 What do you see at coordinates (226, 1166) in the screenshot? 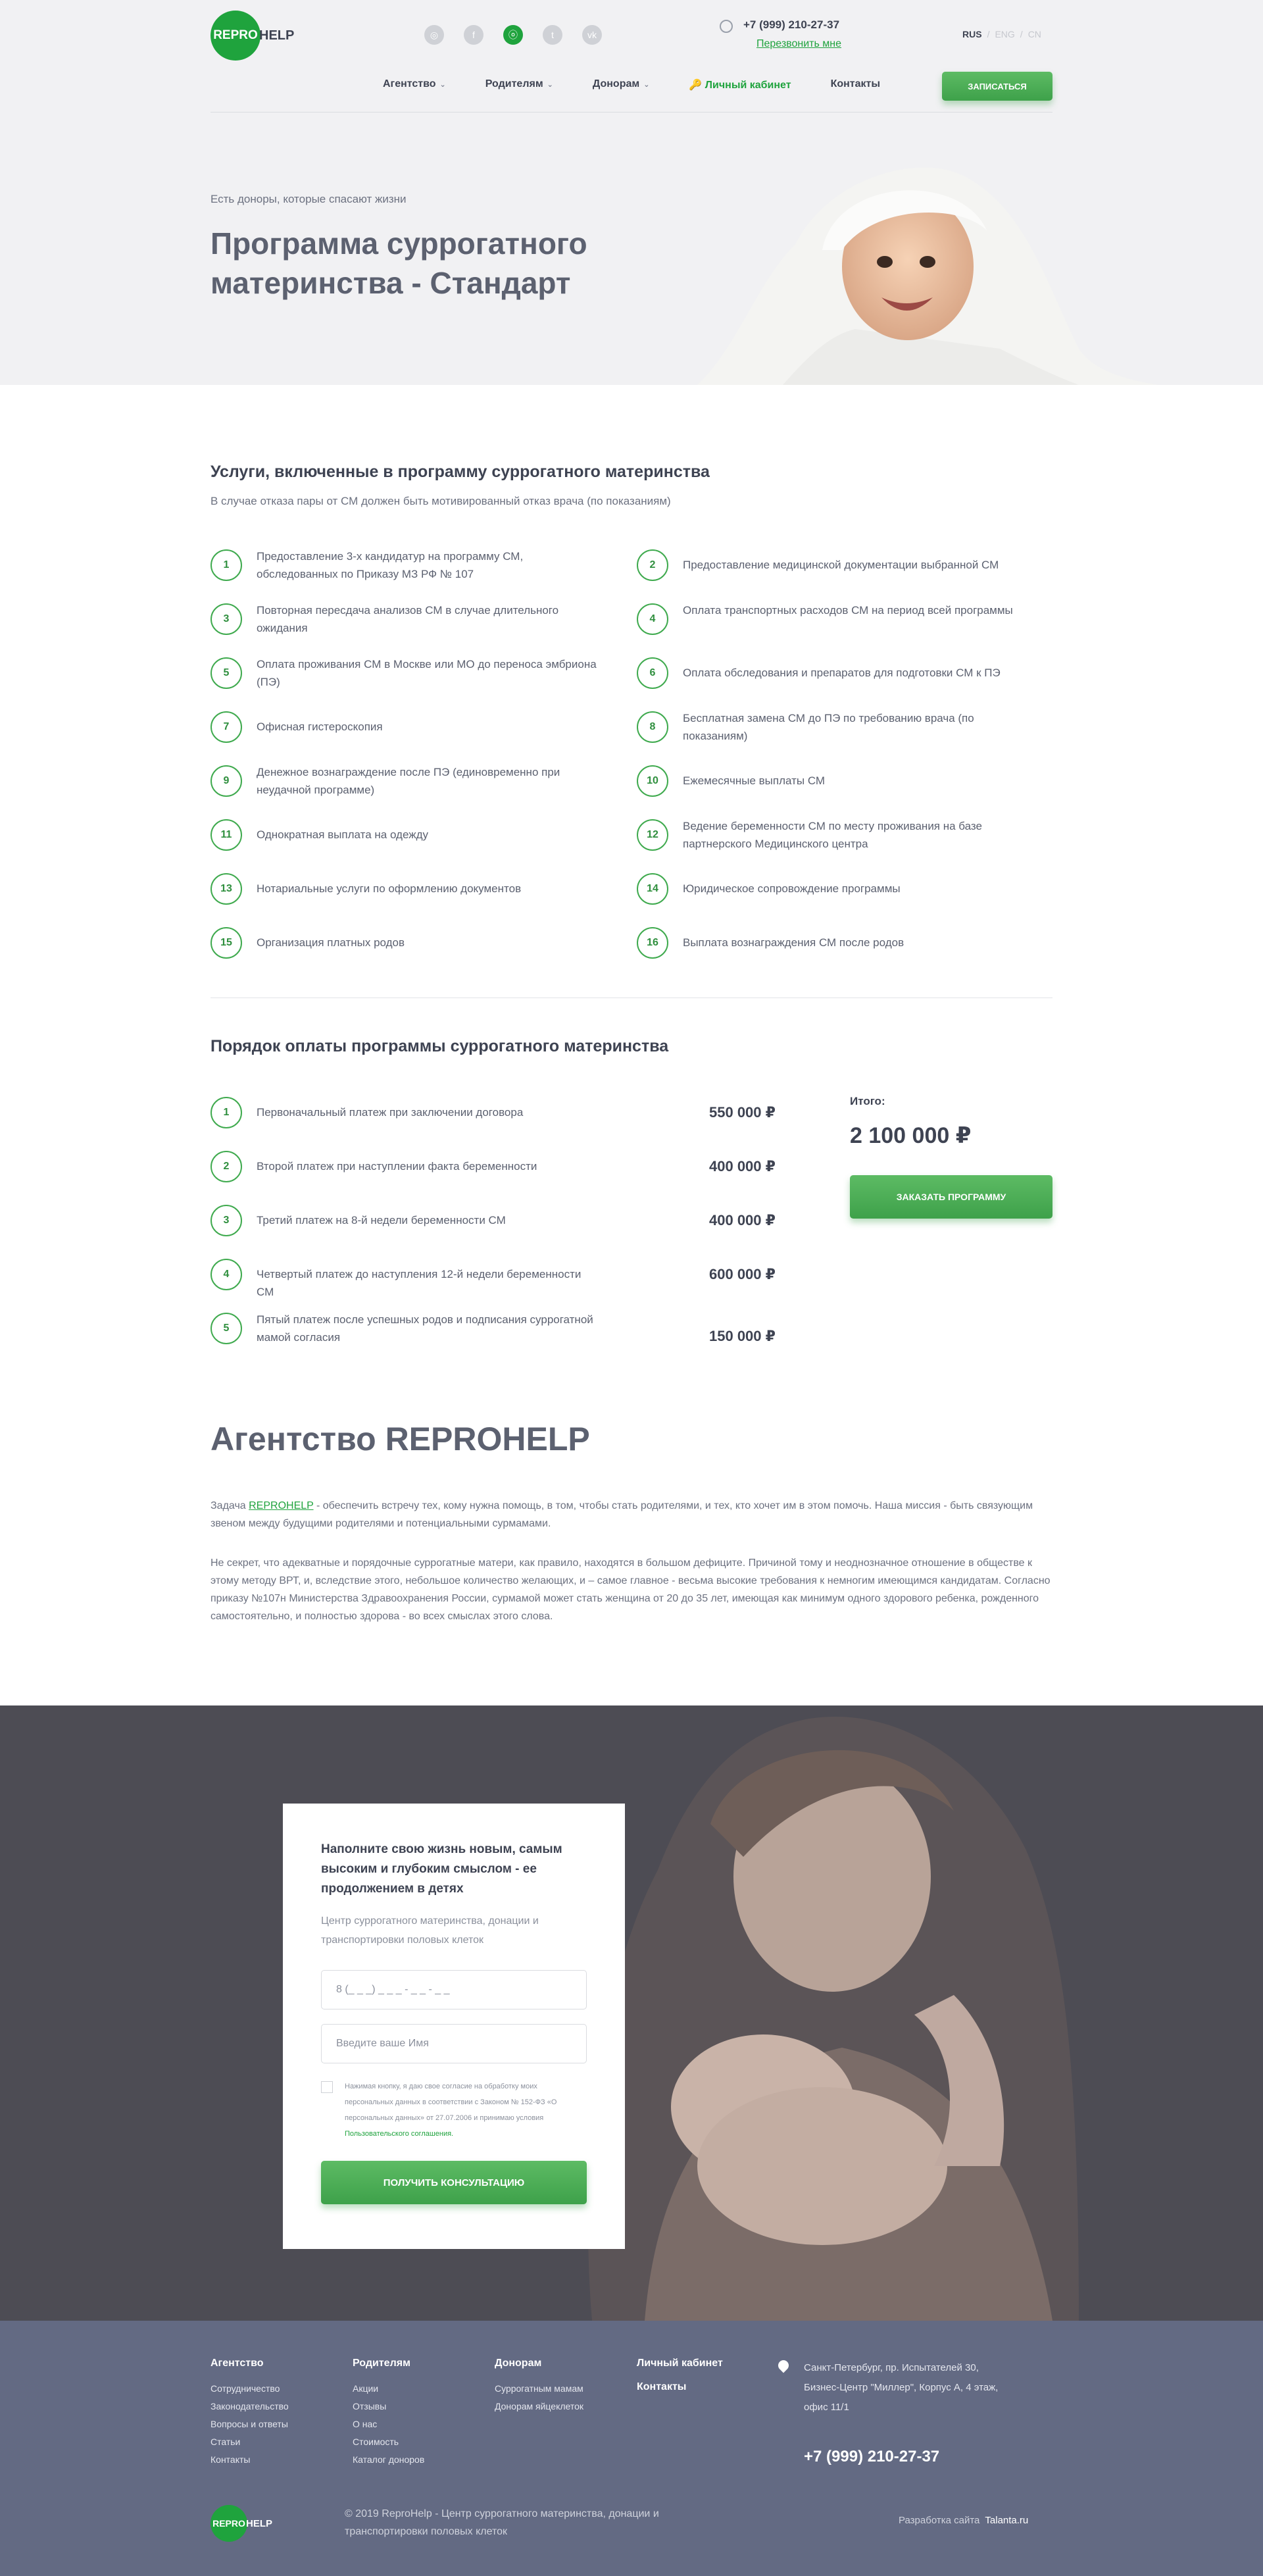
I see `payment-number: 2` at bounding box center [226, 1166].